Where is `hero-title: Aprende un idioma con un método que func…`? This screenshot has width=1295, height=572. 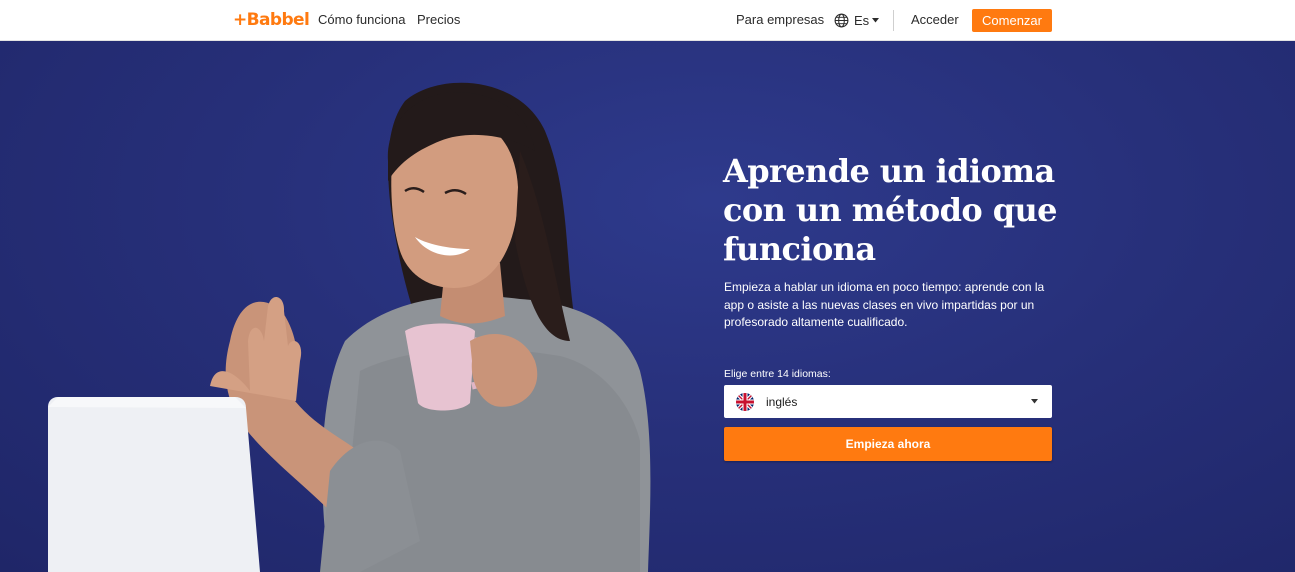 hero-title: Aprende un idioma con un método que func… is located at coordinates (903, 210).